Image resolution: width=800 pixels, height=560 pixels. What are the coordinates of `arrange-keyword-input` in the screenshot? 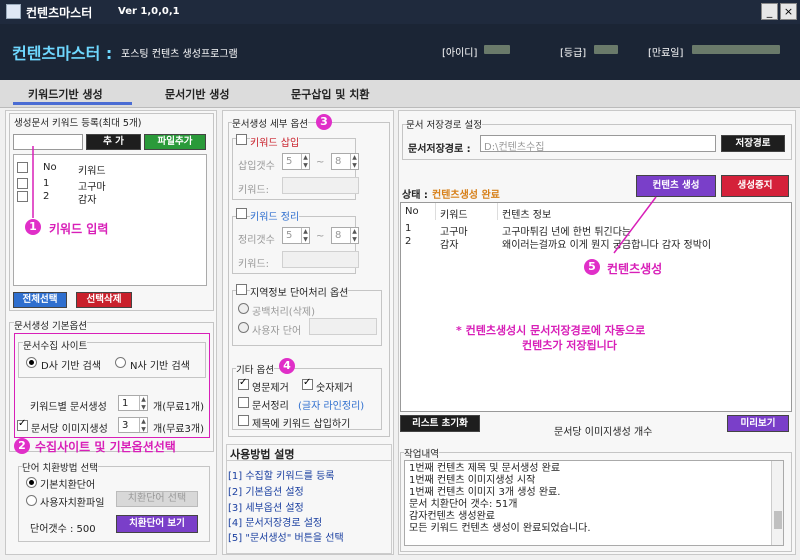 It's located at (320, 259).